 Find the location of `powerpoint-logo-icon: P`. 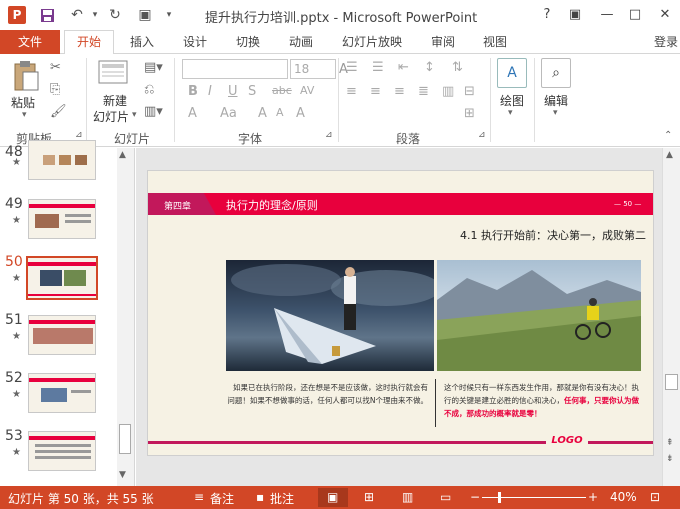

powerpoint-logo-icon: P is located at coordinates (17, 15).